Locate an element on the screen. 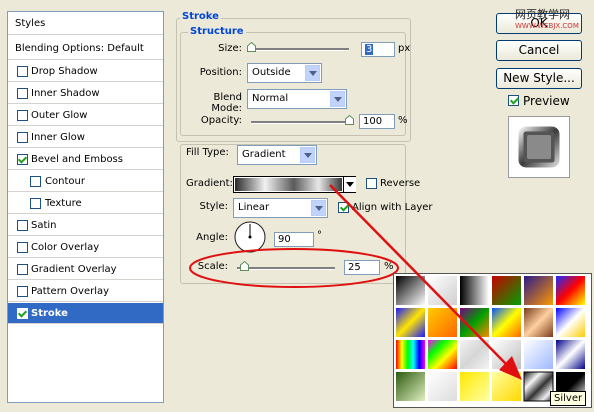  gradient-swatch-silver is located at coordinates (538, 386).